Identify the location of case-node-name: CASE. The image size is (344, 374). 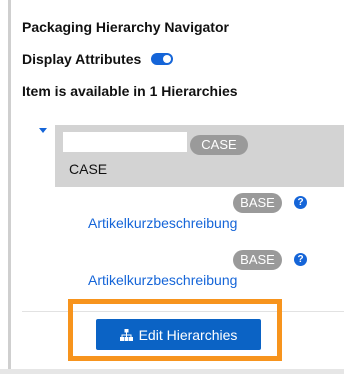
(88, 169).